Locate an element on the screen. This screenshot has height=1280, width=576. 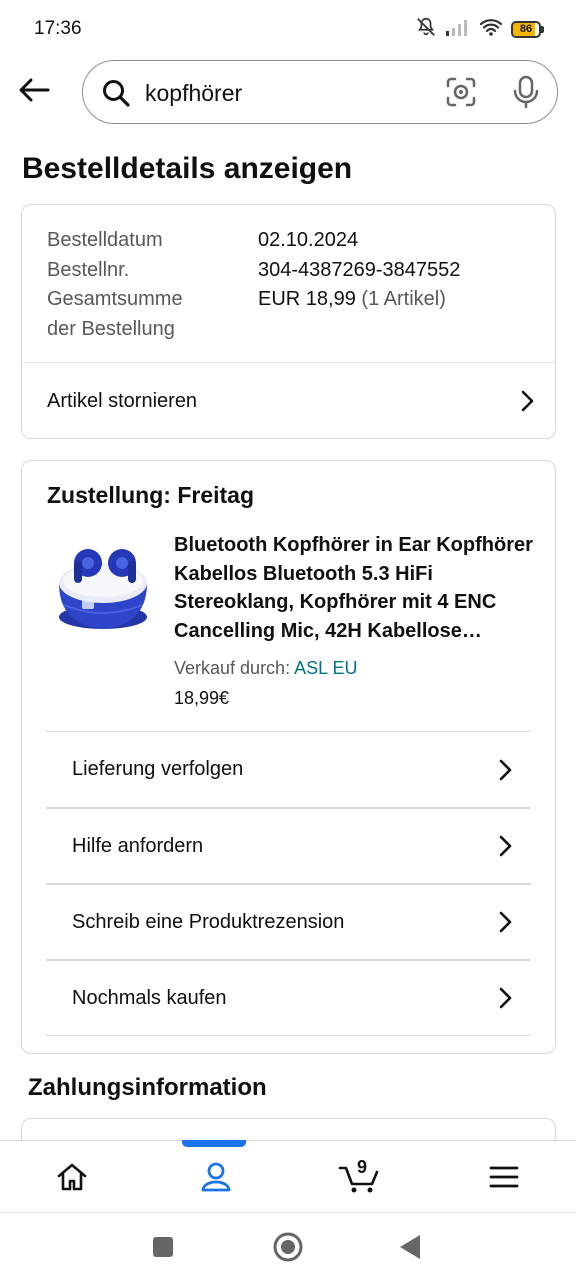
order-total-value: EUR 18,99 (1 Artikel) is located at coordinates (352, 299).